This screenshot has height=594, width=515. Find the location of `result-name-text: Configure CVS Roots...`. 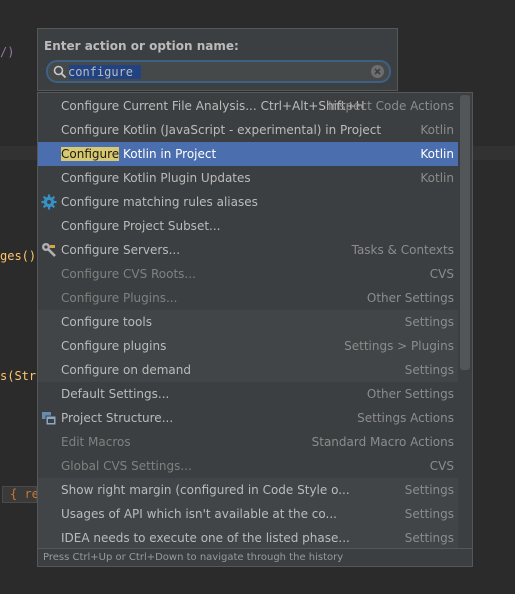

result-name-text: Configure CVS Roots... is located at coordinates (128, 274).